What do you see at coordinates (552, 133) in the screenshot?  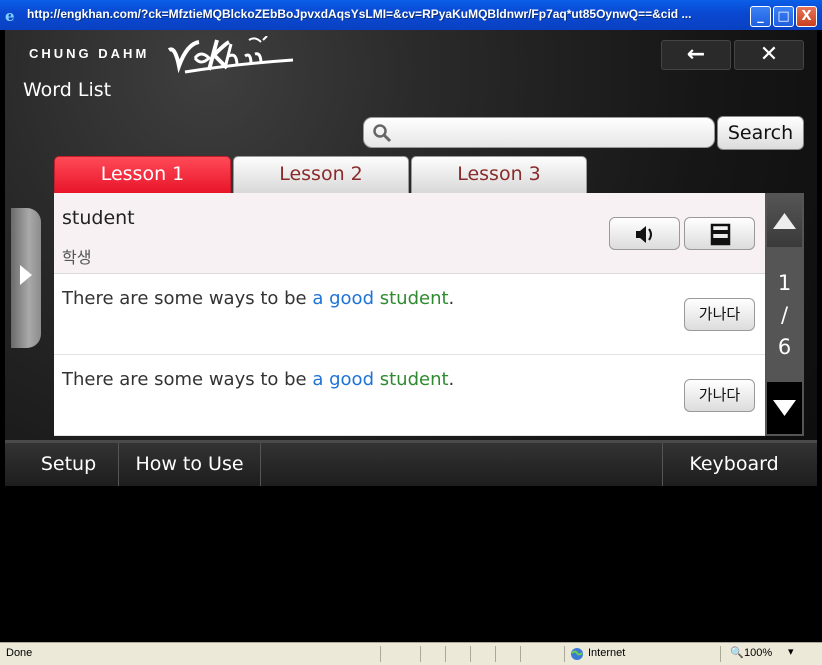 I see `search-input` at bounding box center [552, 133].